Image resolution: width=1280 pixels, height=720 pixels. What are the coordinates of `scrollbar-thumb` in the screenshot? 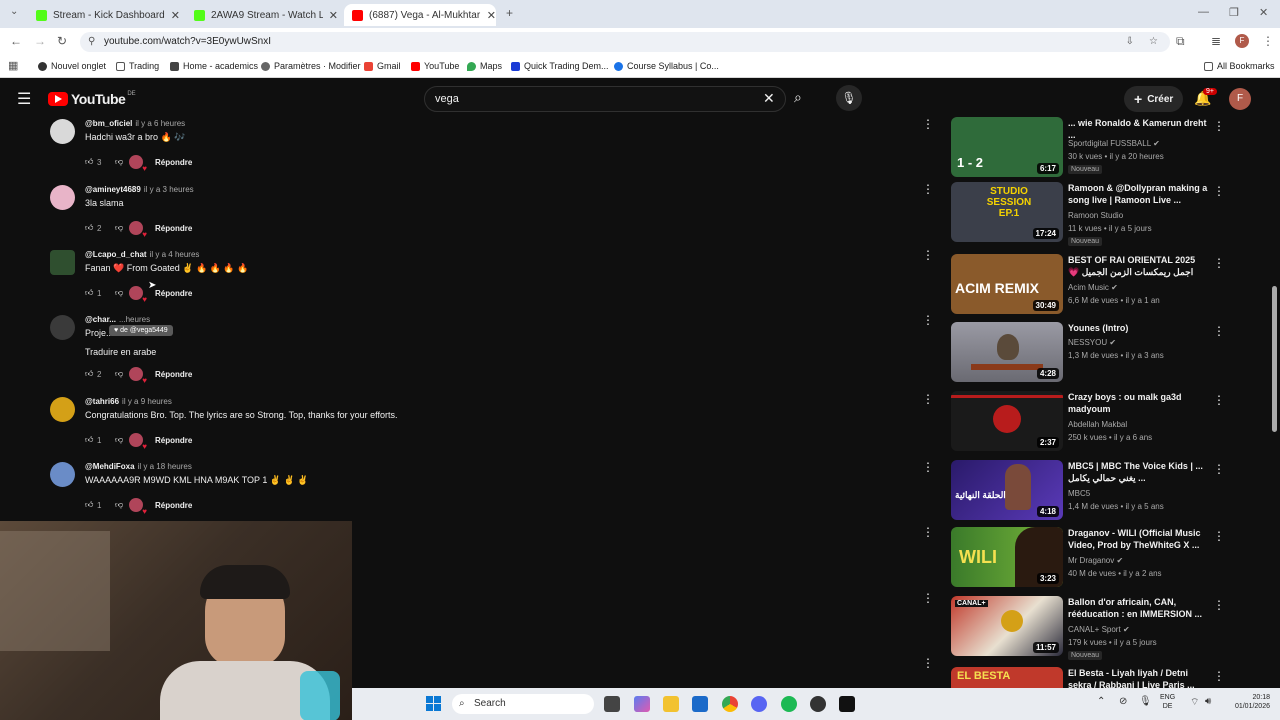 It's located at (1274, 359).